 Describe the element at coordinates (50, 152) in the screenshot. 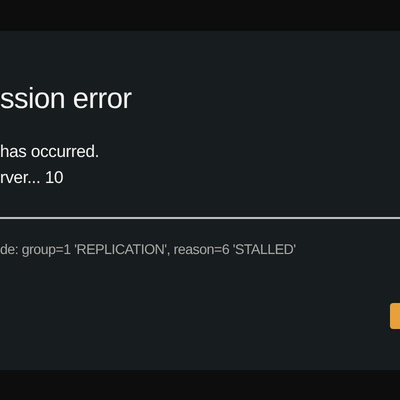

I see `message-text: has occurred.` at that location.